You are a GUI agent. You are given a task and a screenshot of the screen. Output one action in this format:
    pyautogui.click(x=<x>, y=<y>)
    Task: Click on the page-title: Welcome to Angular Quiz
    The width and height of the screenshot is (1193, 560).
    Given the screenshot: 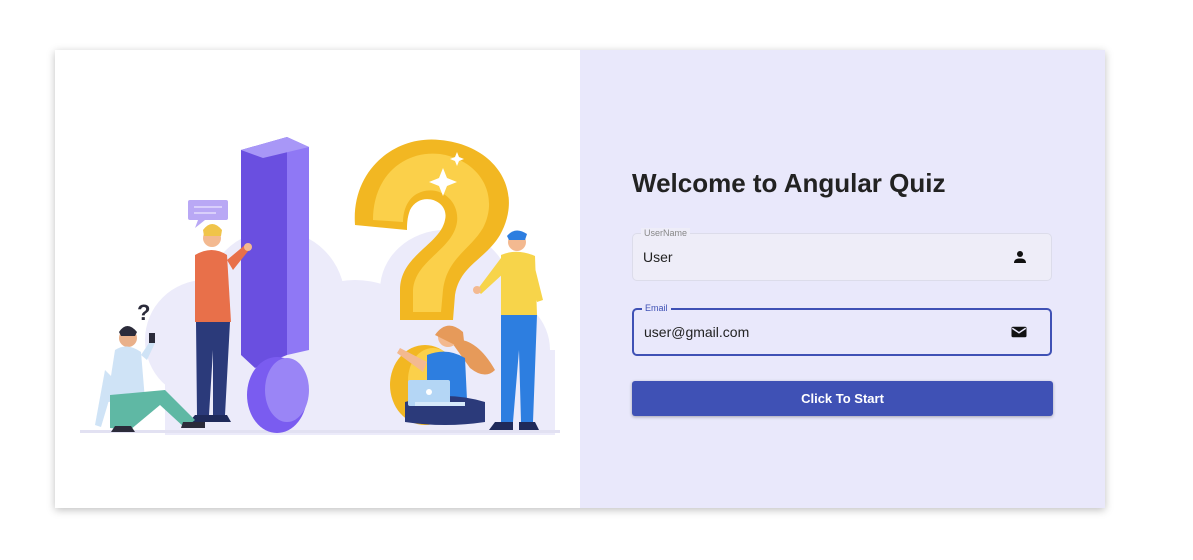 What is the action you would take?
    pyautogui.click(x=789, y=183)
    